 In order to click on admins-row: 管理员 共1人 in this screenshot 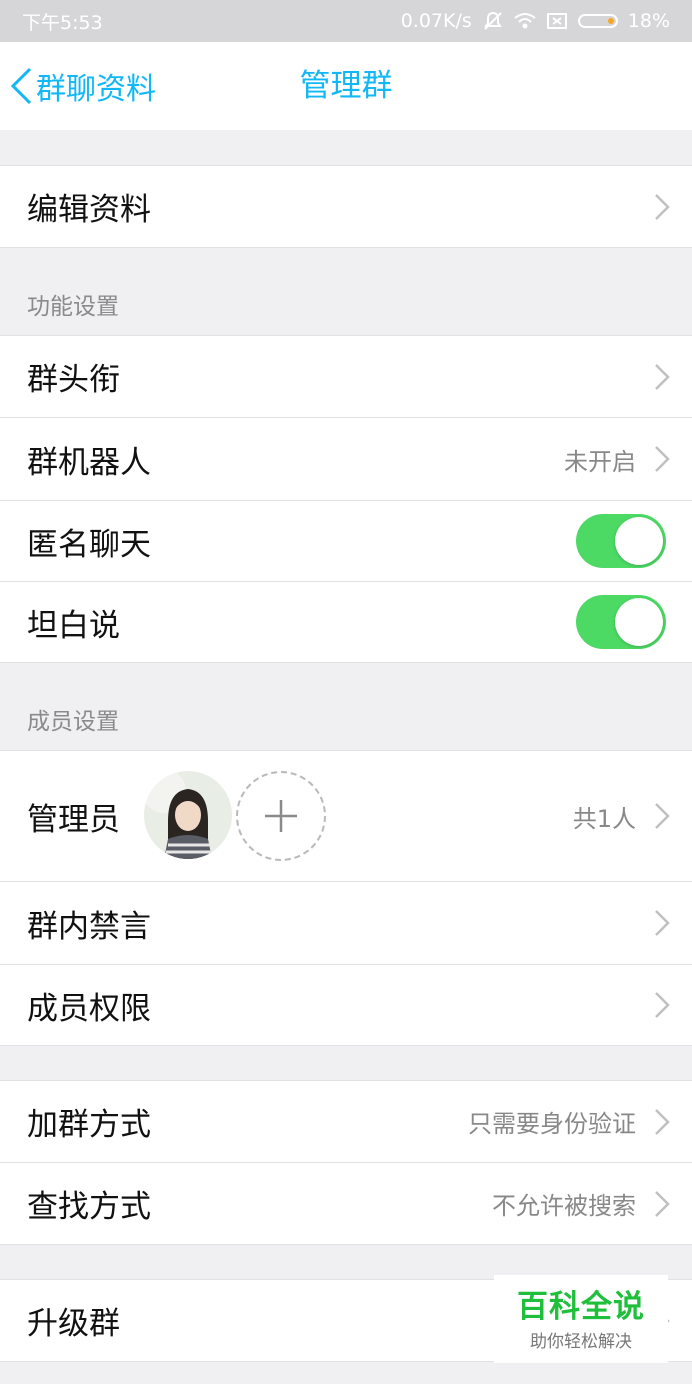, I will do `click(346, 816)`.